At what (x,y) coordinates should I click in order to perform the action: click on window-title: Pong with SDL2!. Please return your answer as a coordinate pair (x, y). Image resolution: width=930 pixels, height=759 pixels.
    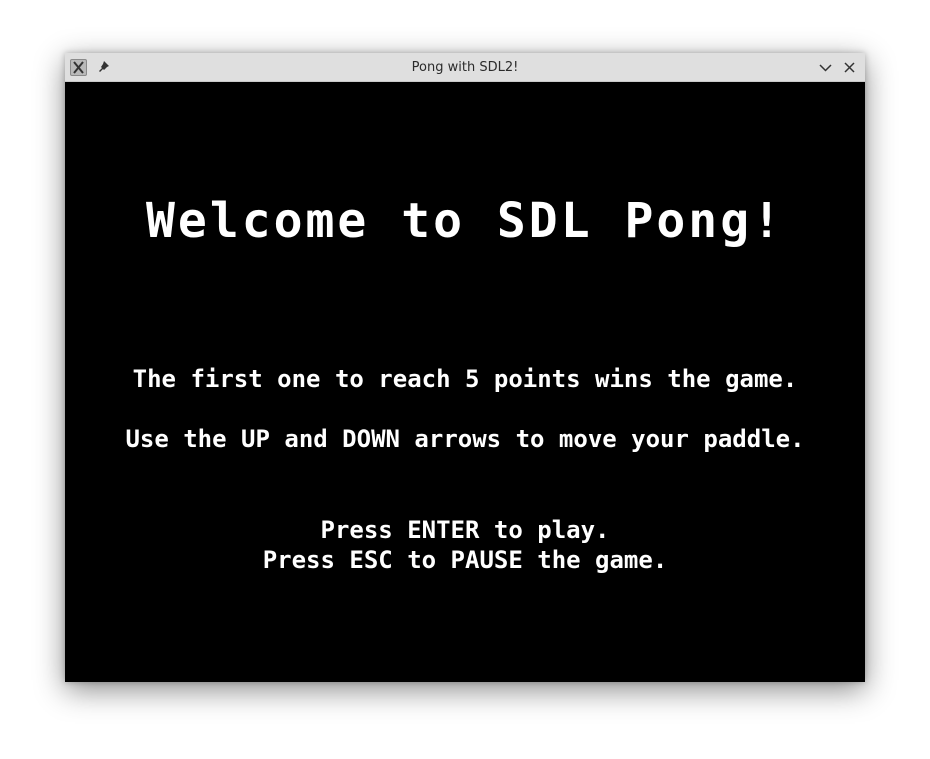
    Looking at the image, I should click on (465, 67).